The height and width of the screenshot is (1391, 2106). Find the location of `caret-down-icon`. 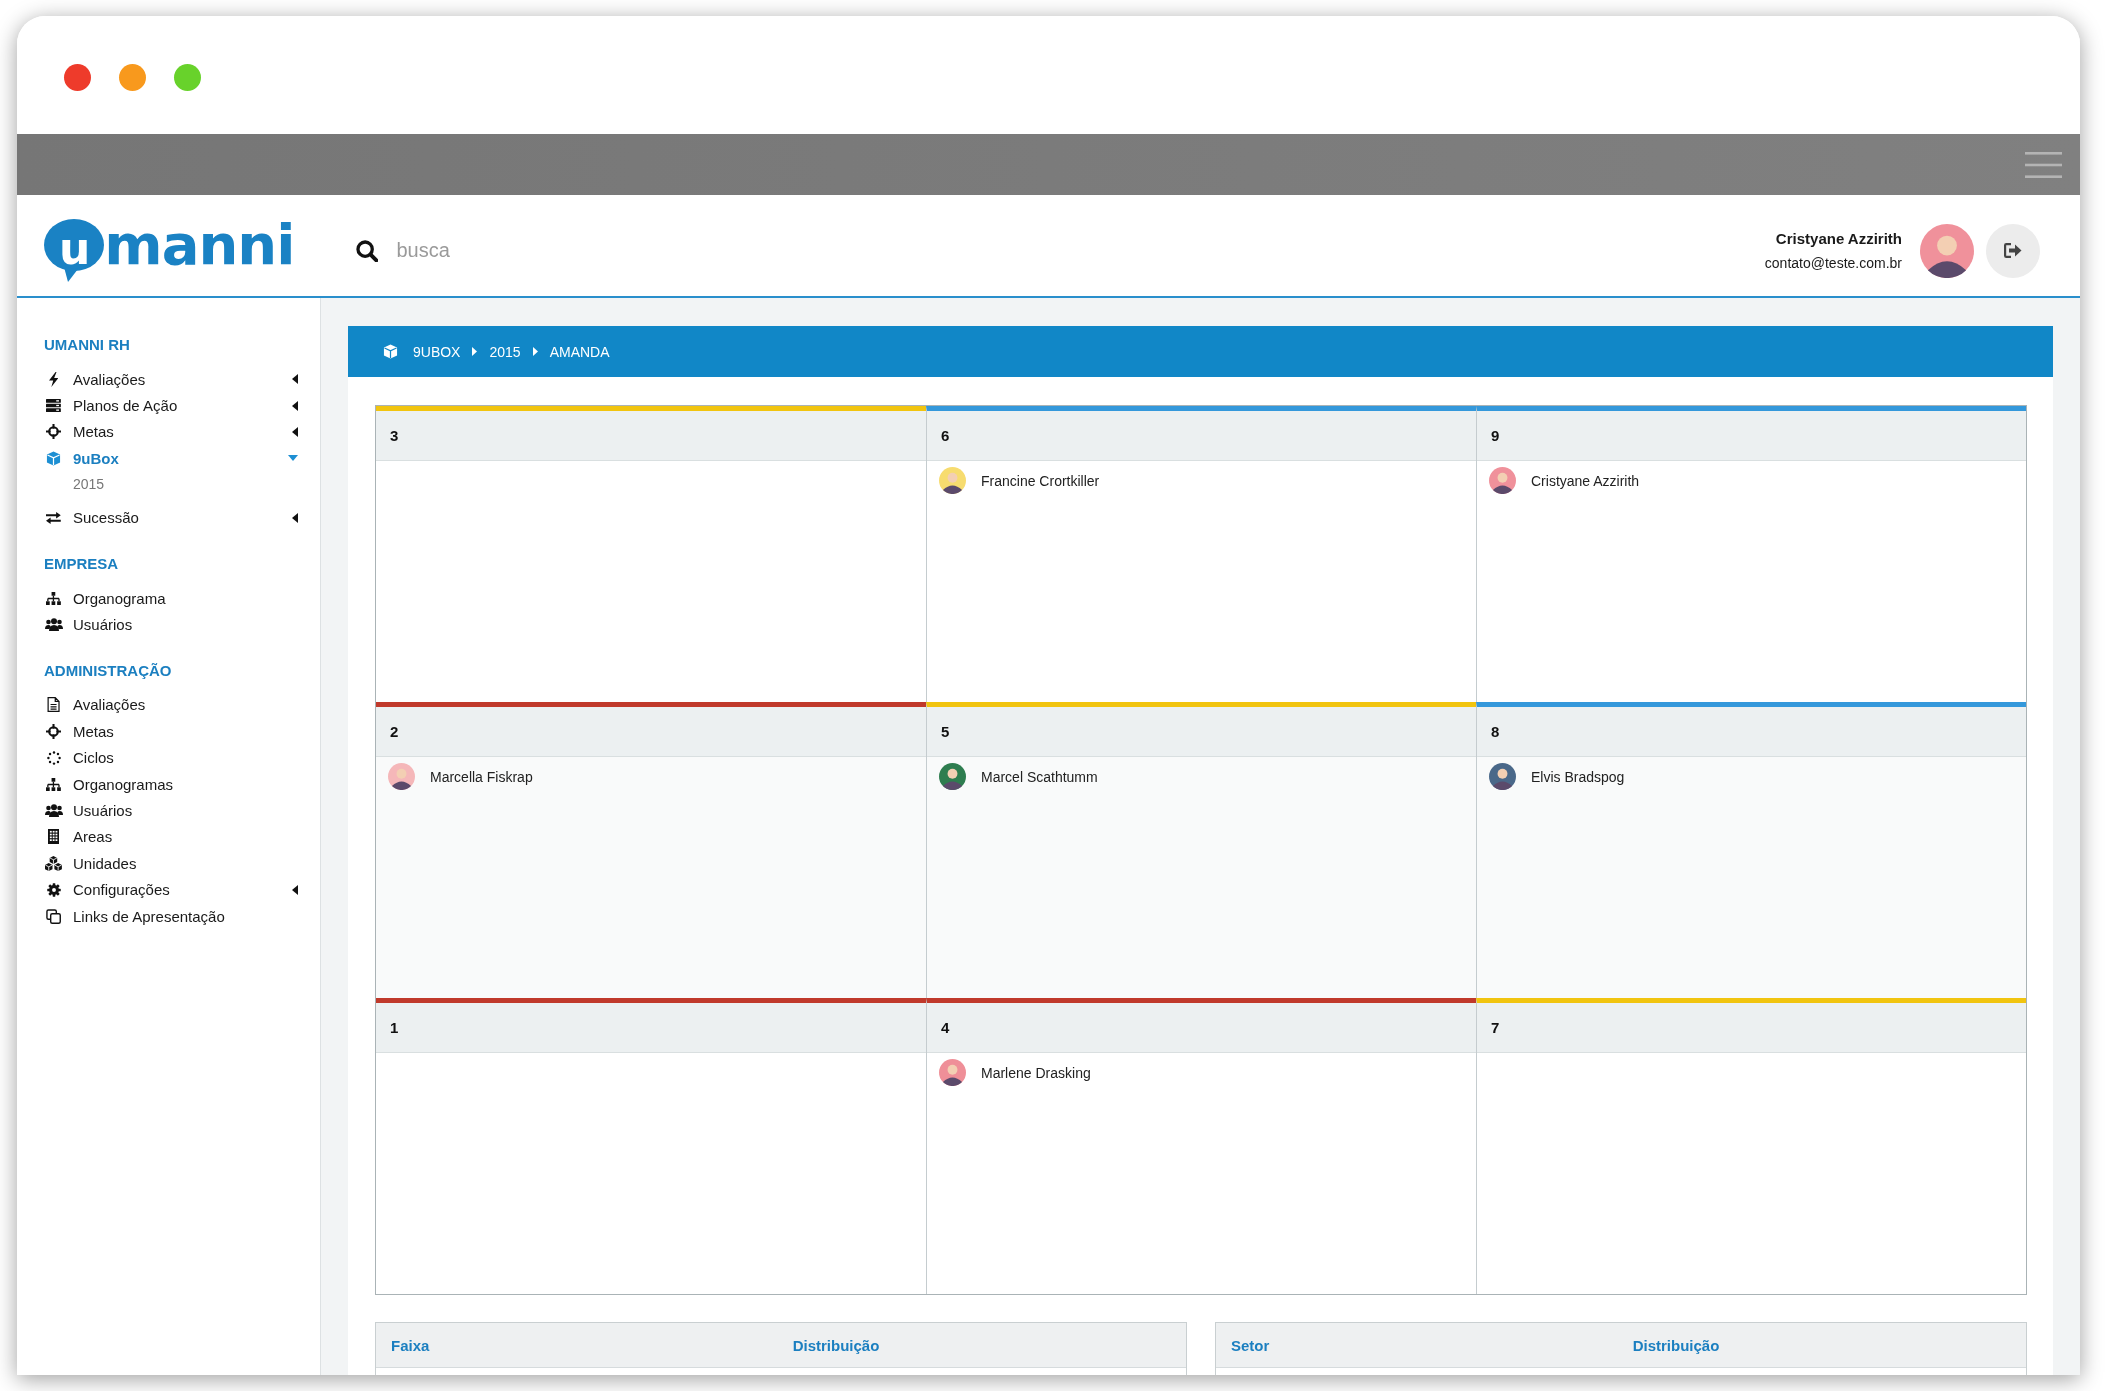

caret-down-icon is located at coordinates (293, 458).